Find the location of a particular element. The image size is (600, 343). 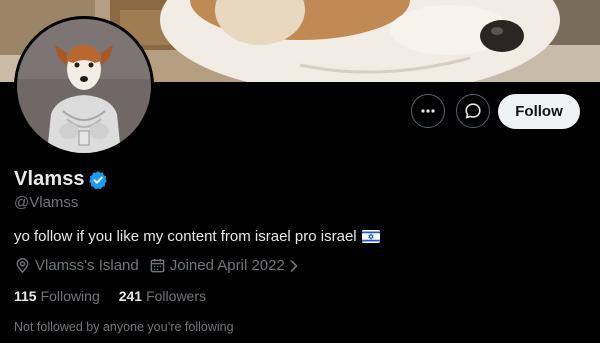

display-name-row: Vlamss is located at coordinates (61, 179).